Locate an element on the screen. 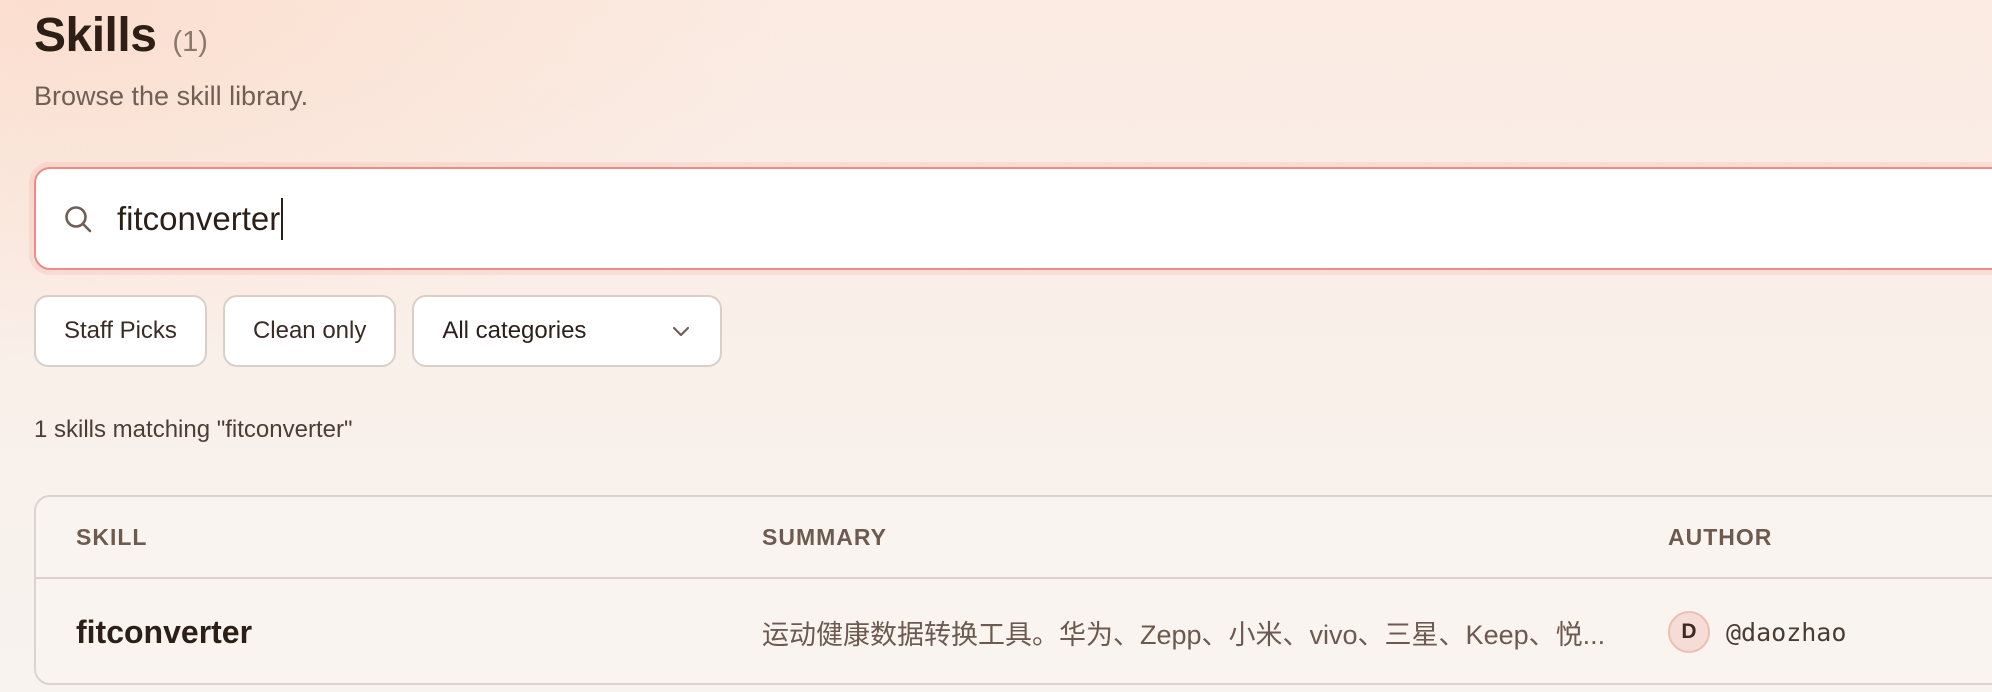 This screenshot has height=692, width=1992. author-handle: @daozhao is located at coordinates (1786, 632).